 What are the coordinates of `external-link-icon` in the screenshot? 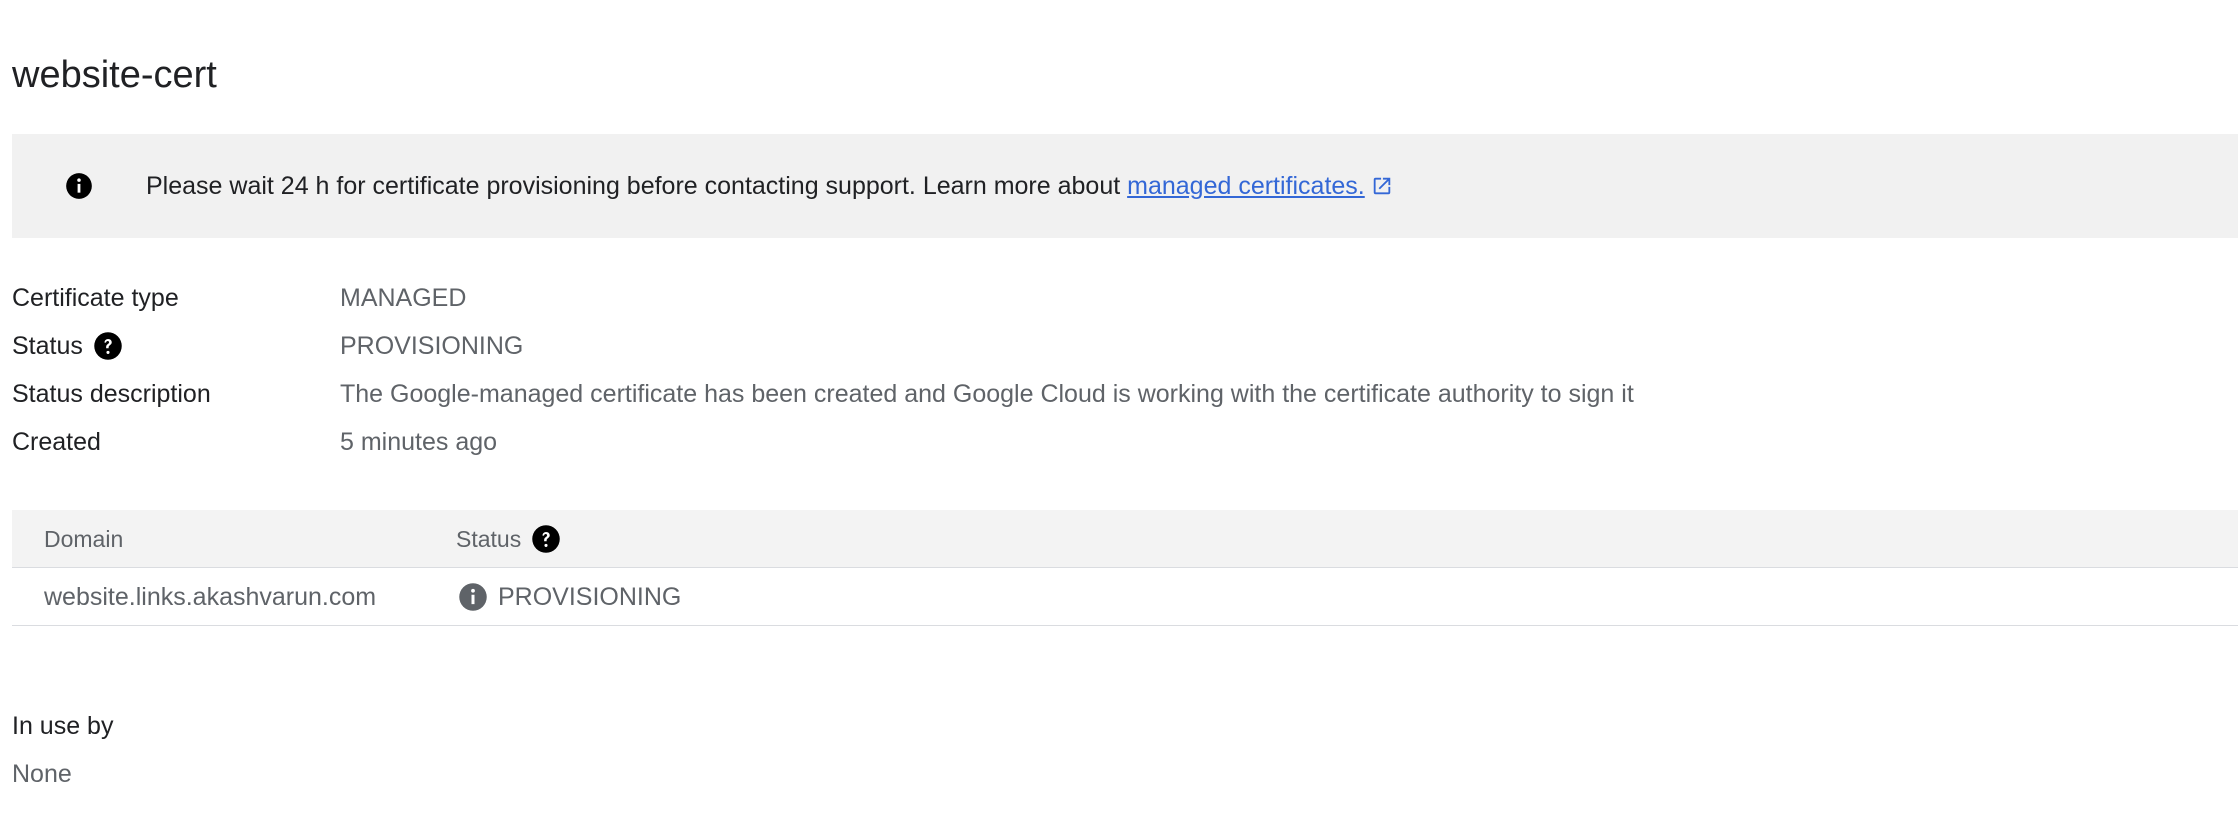 It's located at (1382, 186).